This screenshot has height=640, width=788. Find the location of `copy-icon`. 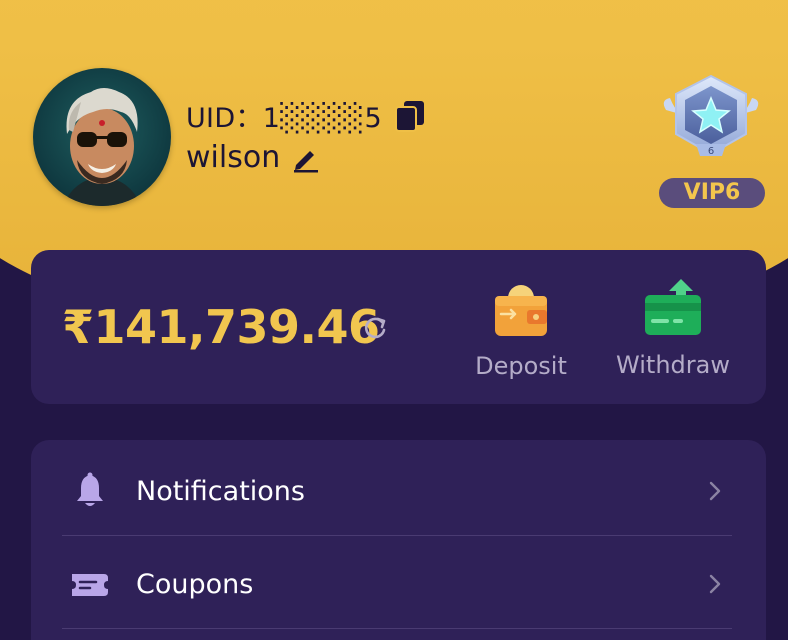

copy-icon is located at coordinates (410, 116).